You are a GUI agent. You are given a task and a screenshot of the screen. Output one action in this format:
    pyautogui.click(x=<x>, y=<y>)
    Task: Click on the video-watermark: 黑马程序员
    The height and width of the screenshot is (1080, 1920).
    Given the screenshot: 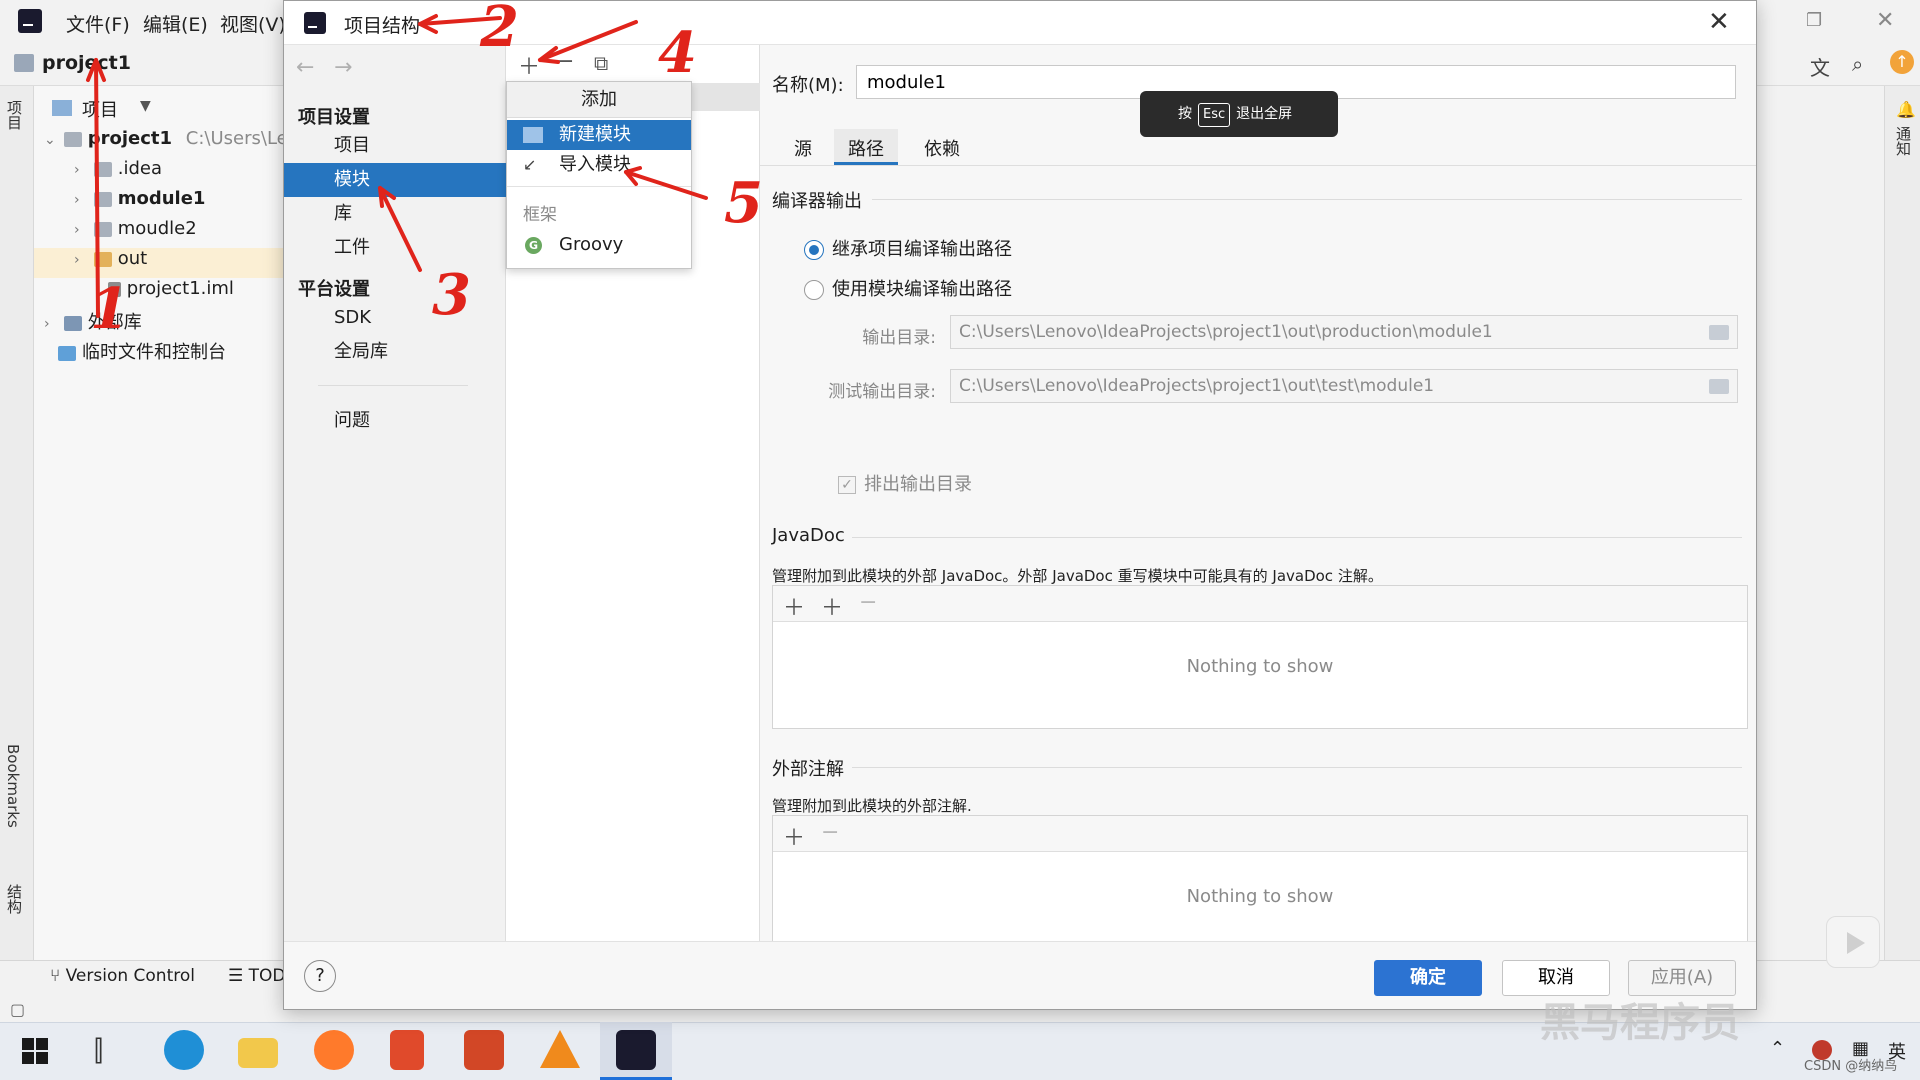 What is the action you would take?
    pyautogui.click(x=1640, y=1023)
    